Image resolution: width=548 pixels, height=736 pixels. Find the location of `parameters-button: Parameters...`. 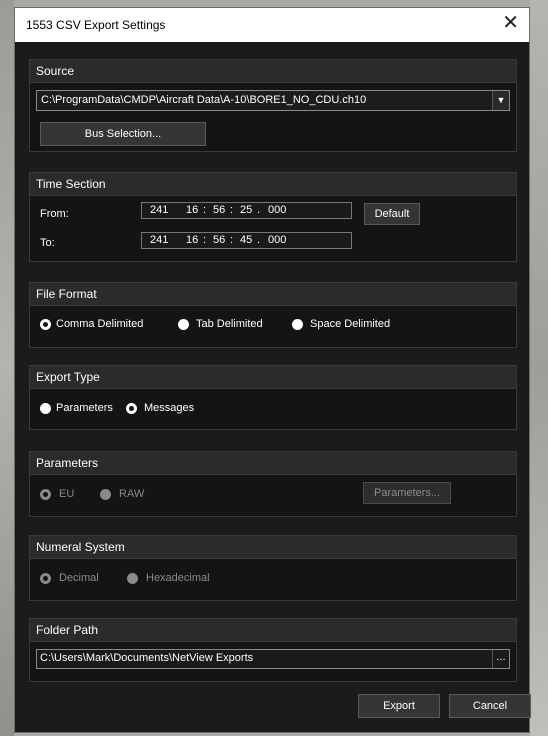

parameters-button: Parameters... is located at coordinates (407, 493).